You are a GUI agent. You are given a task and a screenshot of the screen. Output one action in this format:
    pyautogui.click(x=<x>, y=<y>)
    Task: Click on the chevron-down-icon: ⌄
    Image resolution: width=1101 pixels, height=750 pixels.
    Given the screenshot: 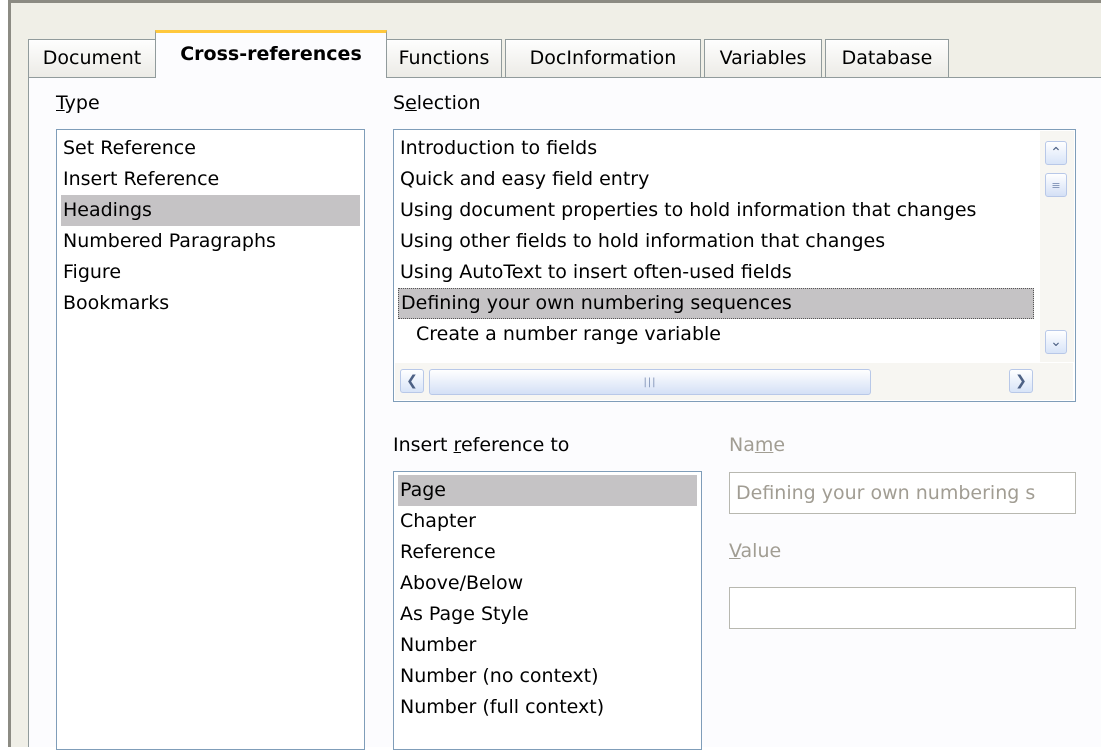 What is the action you would take?
    pyautogui.click(x=1056, y=342)
    